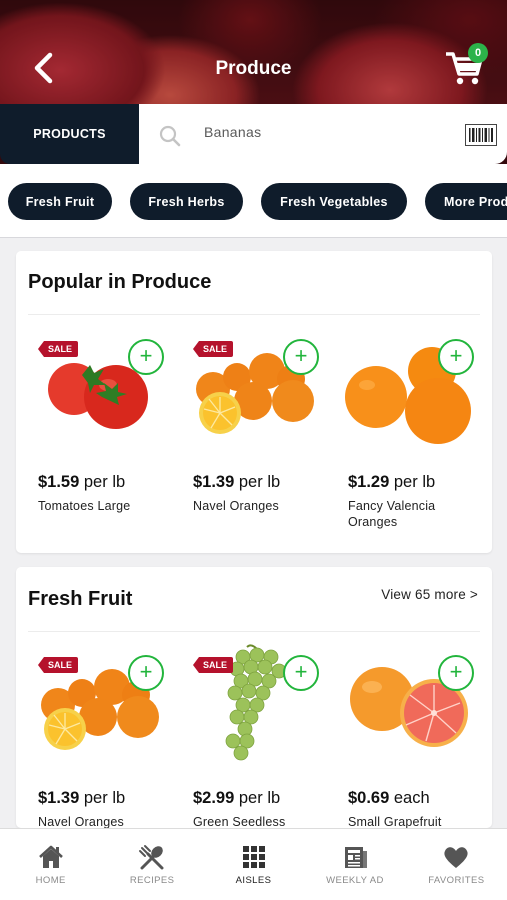  Describe the element at coordinates (417, 735) in the screenshot. I see `product-card: + $0.69 each Small Grapefruit` at that location.